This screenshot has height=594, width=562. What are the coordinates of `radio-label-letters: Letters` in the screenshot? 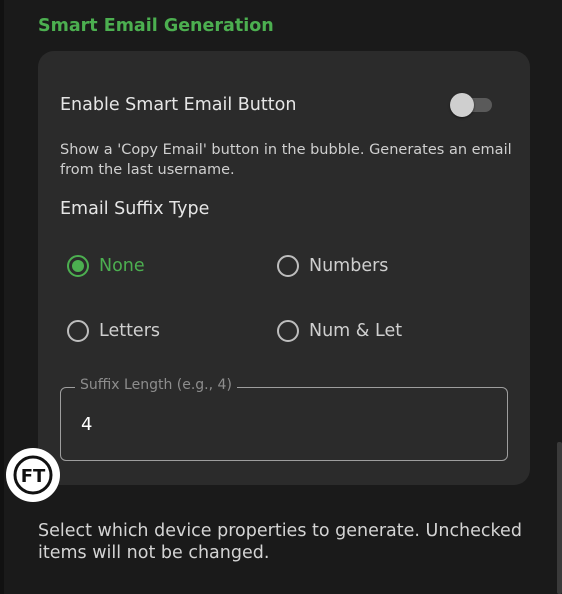 It's located at (130, 331).